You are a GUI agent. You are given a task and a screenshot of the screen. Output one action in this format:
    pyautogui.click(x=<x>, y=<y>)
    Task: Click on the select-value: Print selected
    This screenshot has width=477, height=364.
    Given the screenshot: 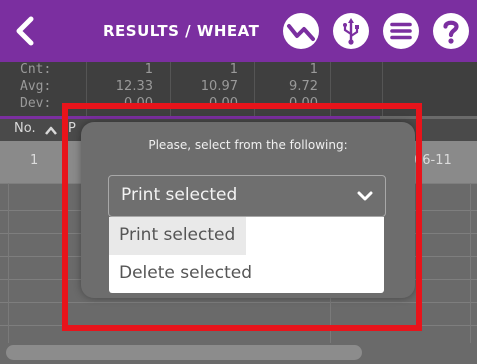 What is the action you would take?
    pyautogui.click(x=179, y=195)
    